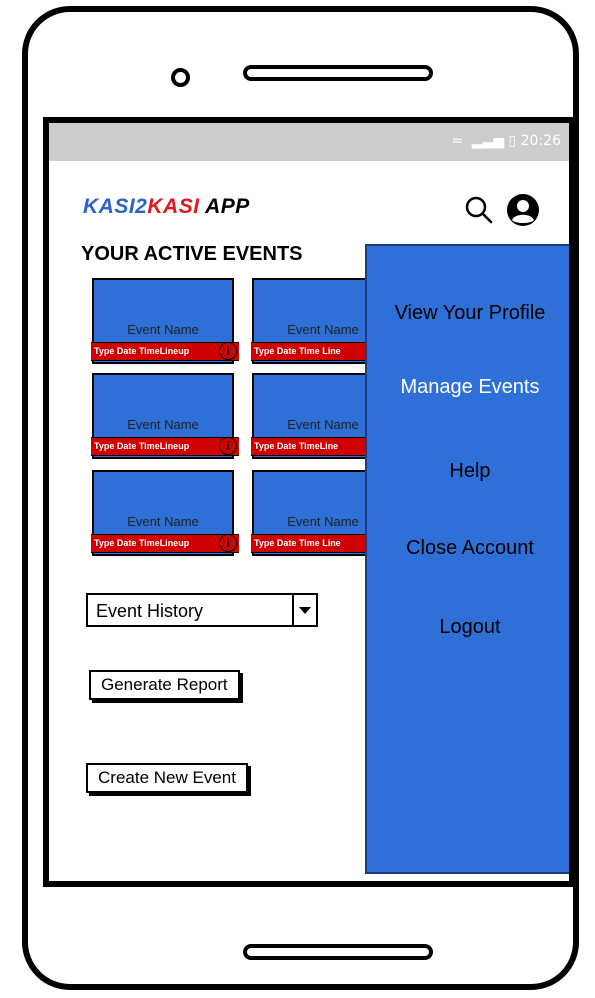  What do you see at coordinates (338, 952) in the screenshot?
I see `home-button` at bounding box center [338, 952].